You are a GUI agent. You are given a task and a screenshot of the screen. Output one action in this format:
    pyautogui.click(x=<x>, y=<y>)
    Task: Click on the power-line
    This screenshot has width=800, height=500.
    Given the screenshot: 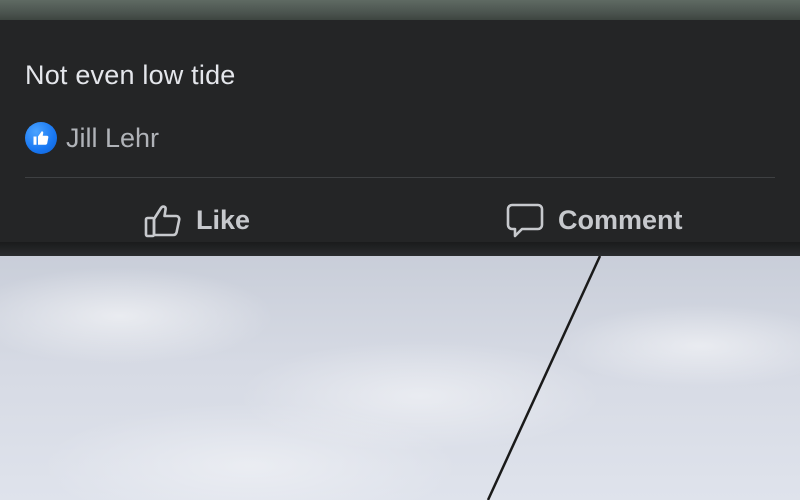 What is the action you would take?
    pyautogui.click(x=544, y=378)
    